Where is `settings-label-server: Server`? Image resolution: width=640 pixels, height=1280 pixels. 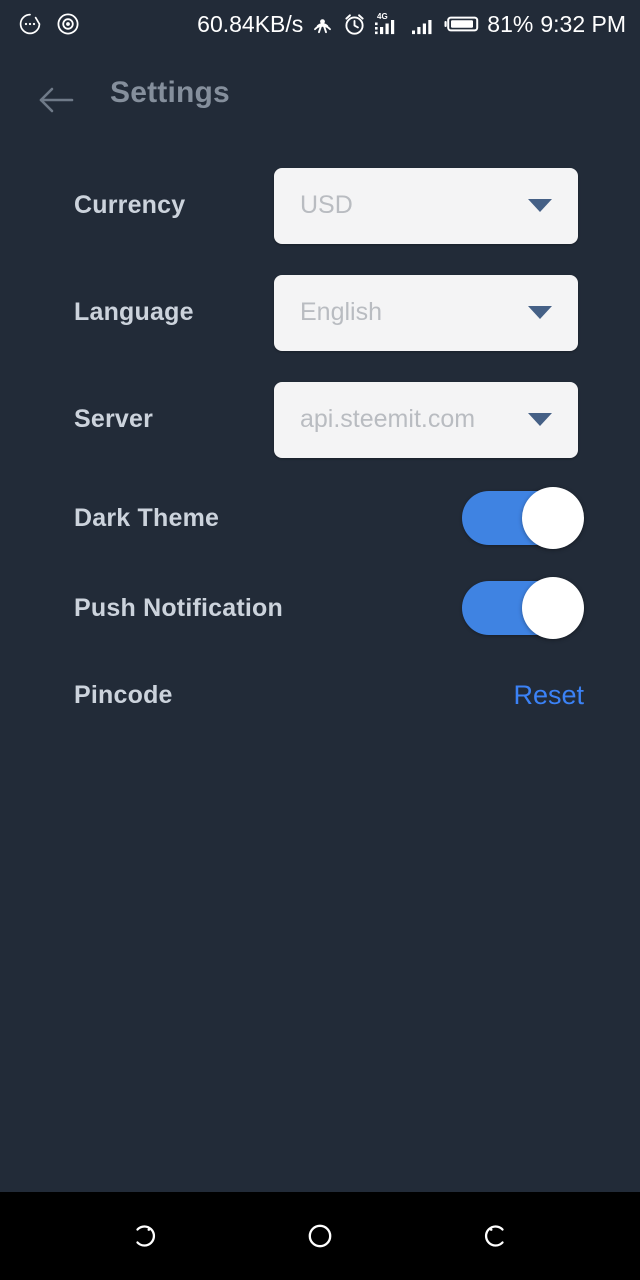 settings-label-server: Server is located at coordinates (114, 419).